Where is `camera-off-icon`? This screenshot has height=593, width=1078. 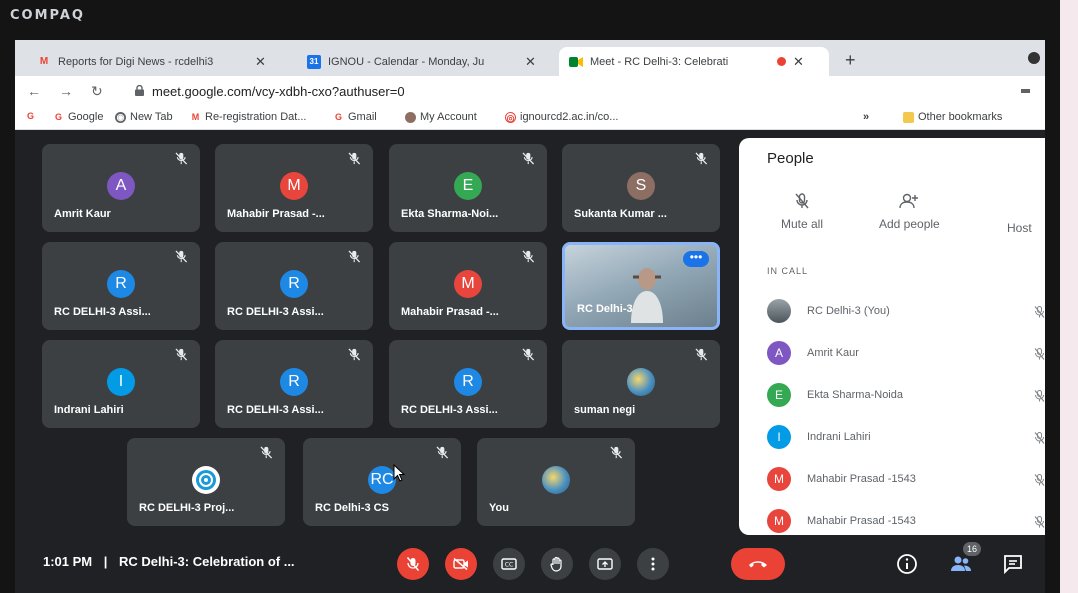
camera-off-icon is located at coordinates (460, 564).